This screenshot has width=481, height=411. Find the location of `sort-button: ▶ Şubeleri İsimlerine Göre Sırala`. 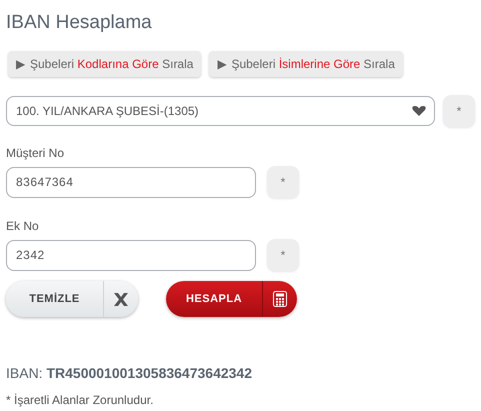

sort-button: ▶ Şubeleri İsimlerine Göre Sırala is located at coordinates (306, 64).